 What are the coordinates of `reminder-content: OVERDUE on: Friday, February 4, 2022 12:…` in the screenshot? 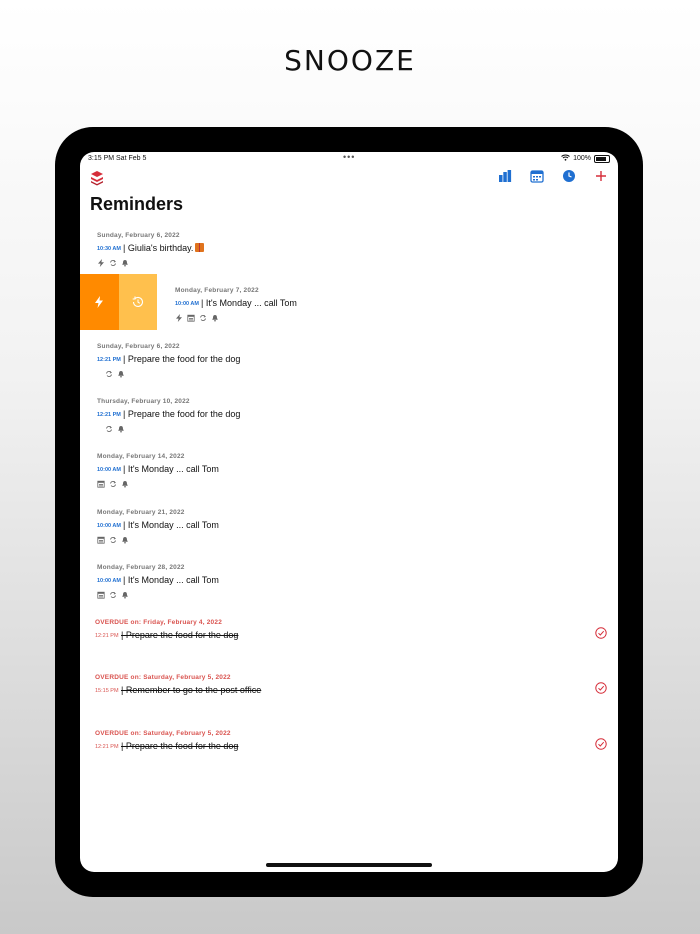 It's located at (345, 645).